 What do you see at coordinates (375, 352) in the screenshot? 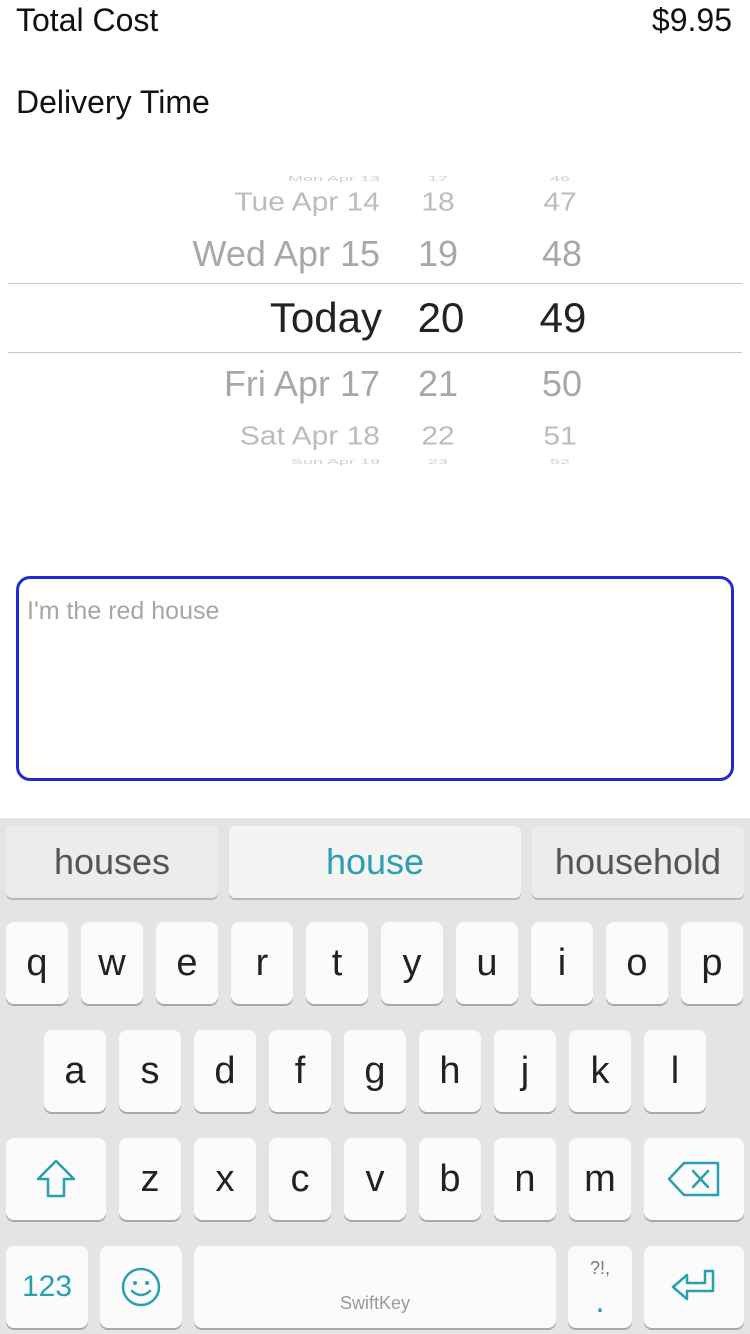
I see `picker-selection-bottom-line` at bounding box center [375, 352].